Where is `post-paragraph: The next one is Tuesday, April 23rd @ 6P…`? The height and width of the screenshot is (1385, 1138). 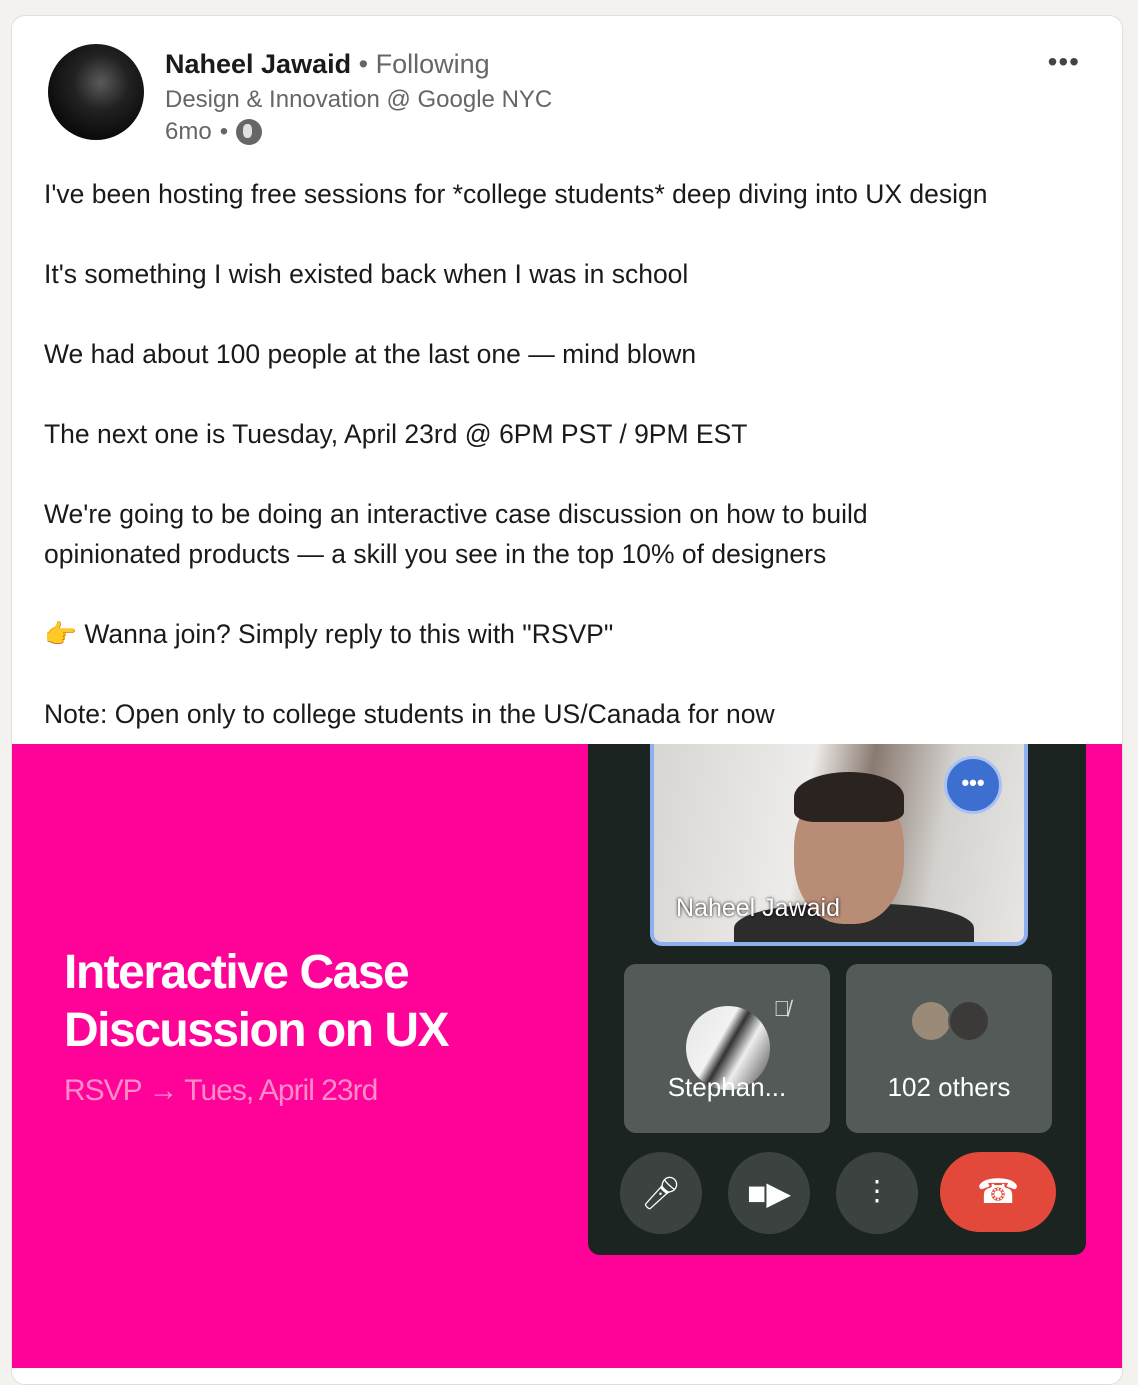 post-paragraph: The next one is Tuesday, April 23rd @ 6P… is located at coordinates (396, 434).